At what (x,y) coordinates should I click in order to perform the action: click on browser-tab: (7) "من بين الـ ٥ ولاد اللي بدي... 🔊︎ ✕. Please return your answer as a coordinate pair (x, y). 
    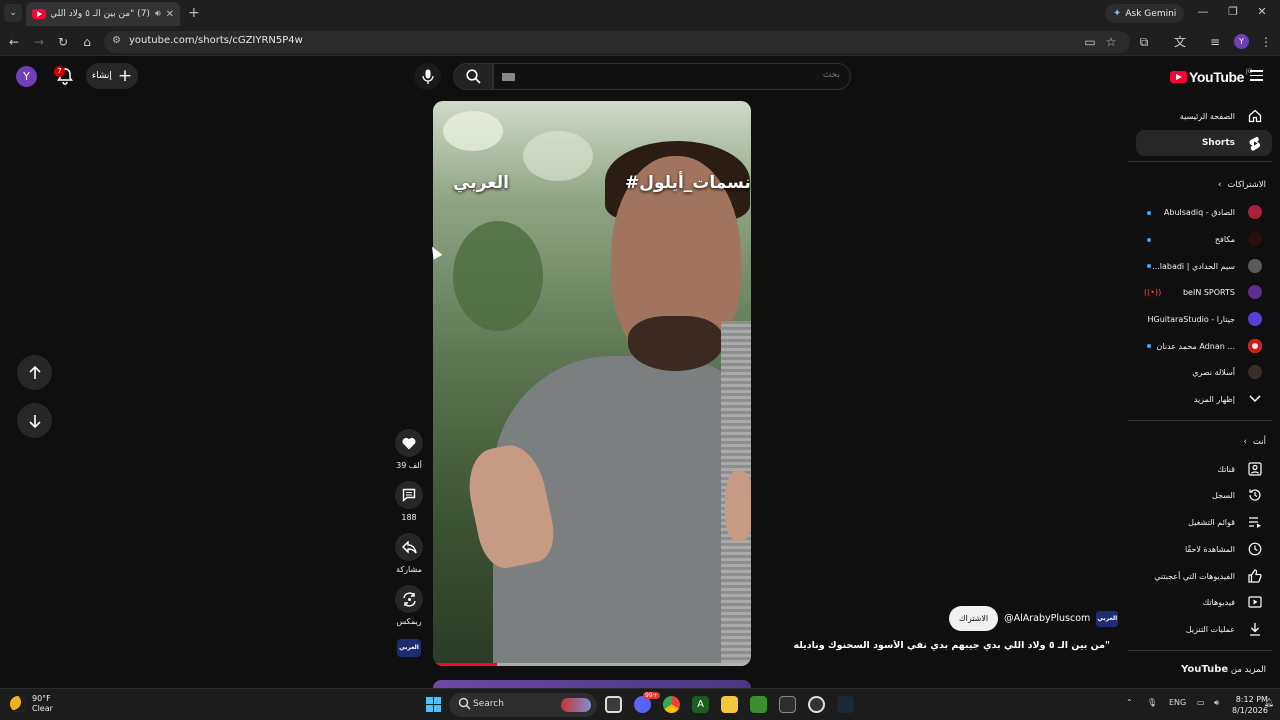
    Looking at the image, I should click on (103, 14).